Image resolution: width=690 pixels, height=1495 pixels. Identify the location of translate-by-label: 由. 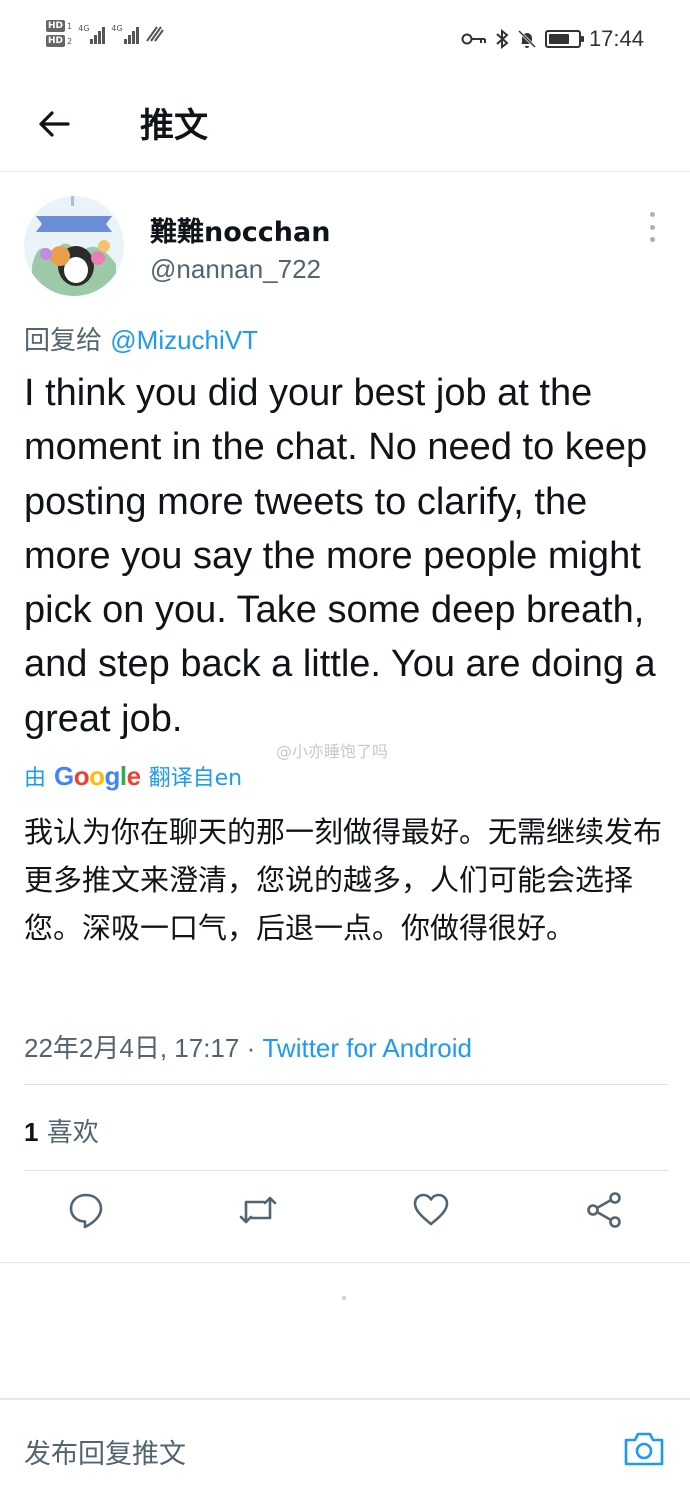
(35, 778).